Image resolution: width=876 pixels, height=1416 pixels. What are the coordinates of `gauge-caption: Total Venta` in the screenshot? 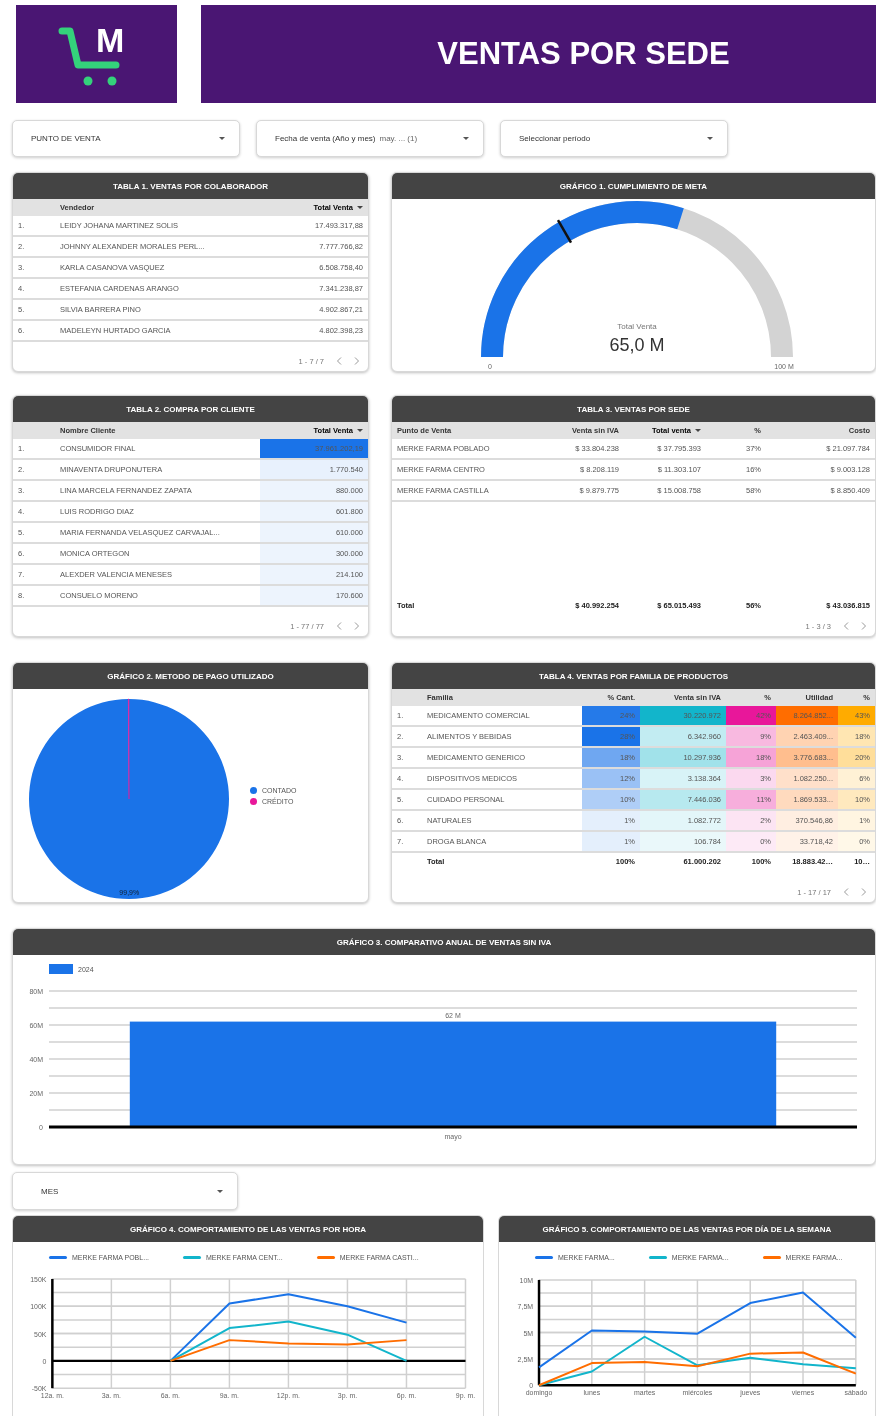 It's located at (637, 326).